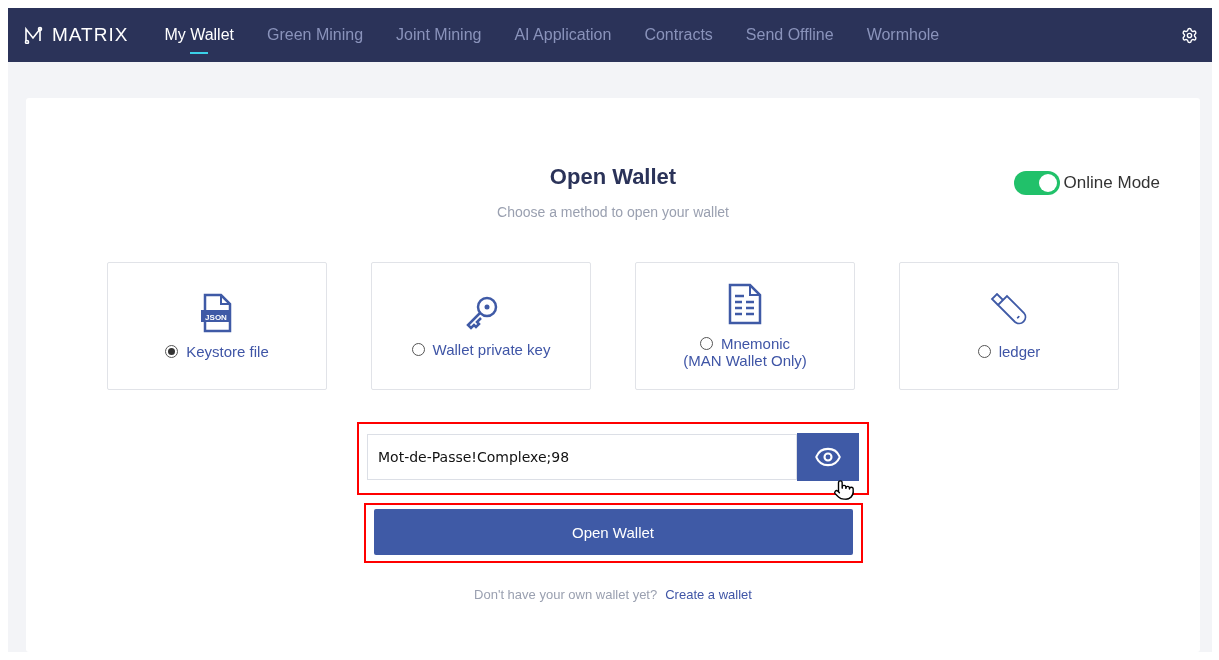 This screenshot has width=1219, height=660. What do you see at coordinates (844, 490) in the screenshot?
I see `hand-cursor-icon` at bounding box center [844, 490].